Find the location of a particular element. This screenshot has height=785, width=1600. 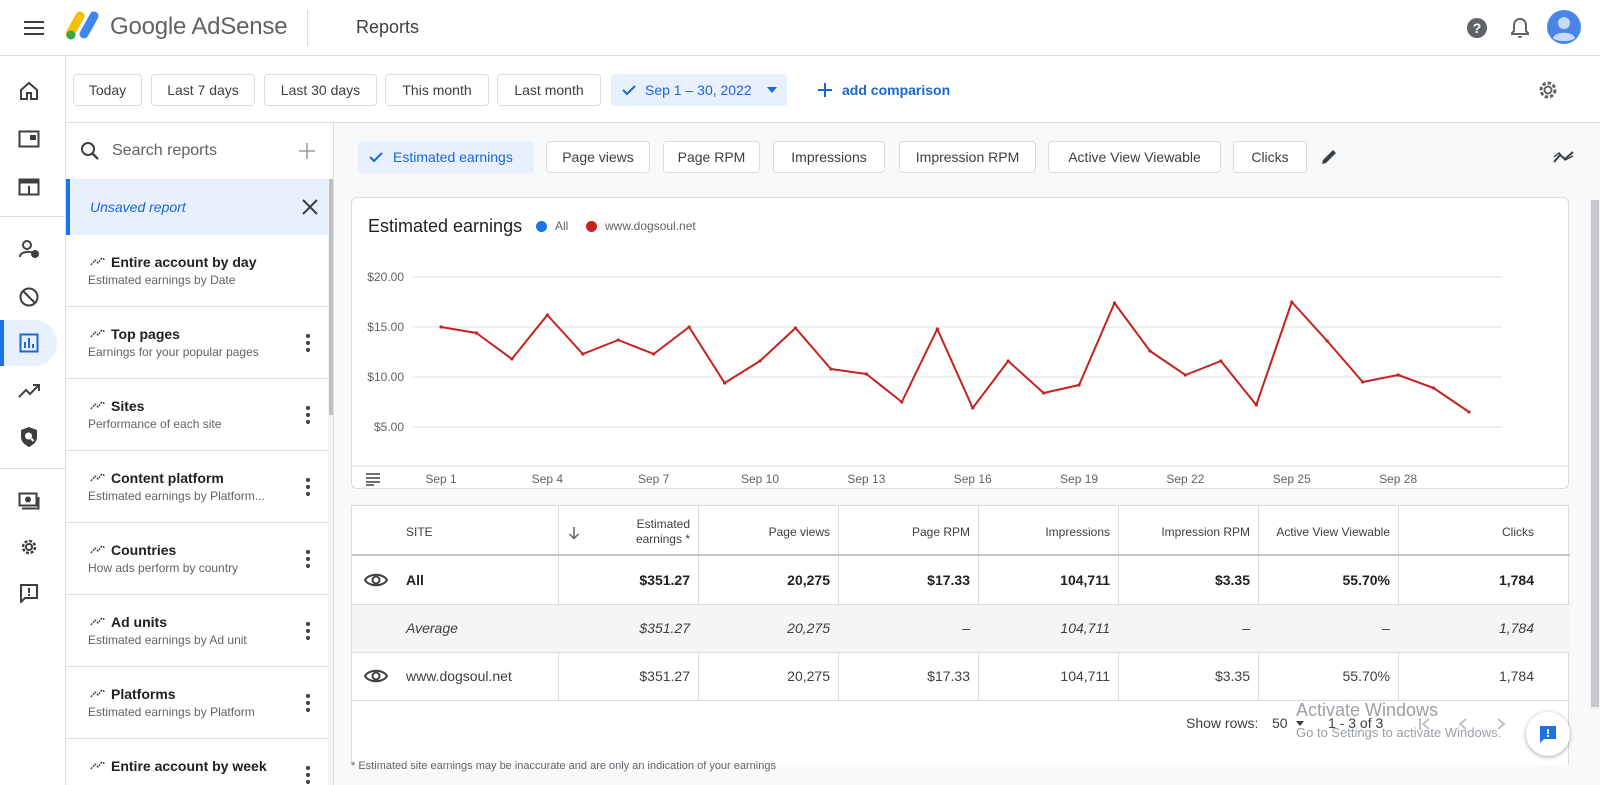

main-menu-icon is located at coordinates (34, 28).